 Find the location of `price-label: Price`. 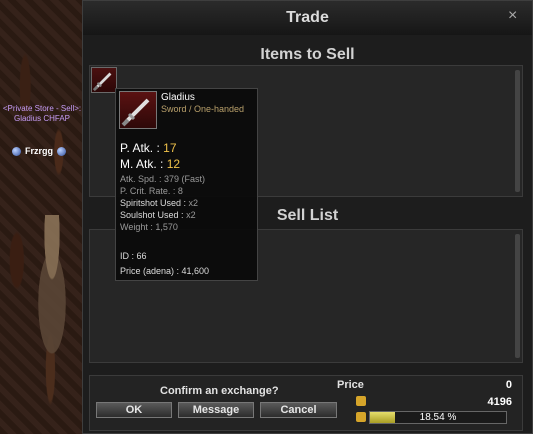

price-label: Price is located at coordinates (350, 385).